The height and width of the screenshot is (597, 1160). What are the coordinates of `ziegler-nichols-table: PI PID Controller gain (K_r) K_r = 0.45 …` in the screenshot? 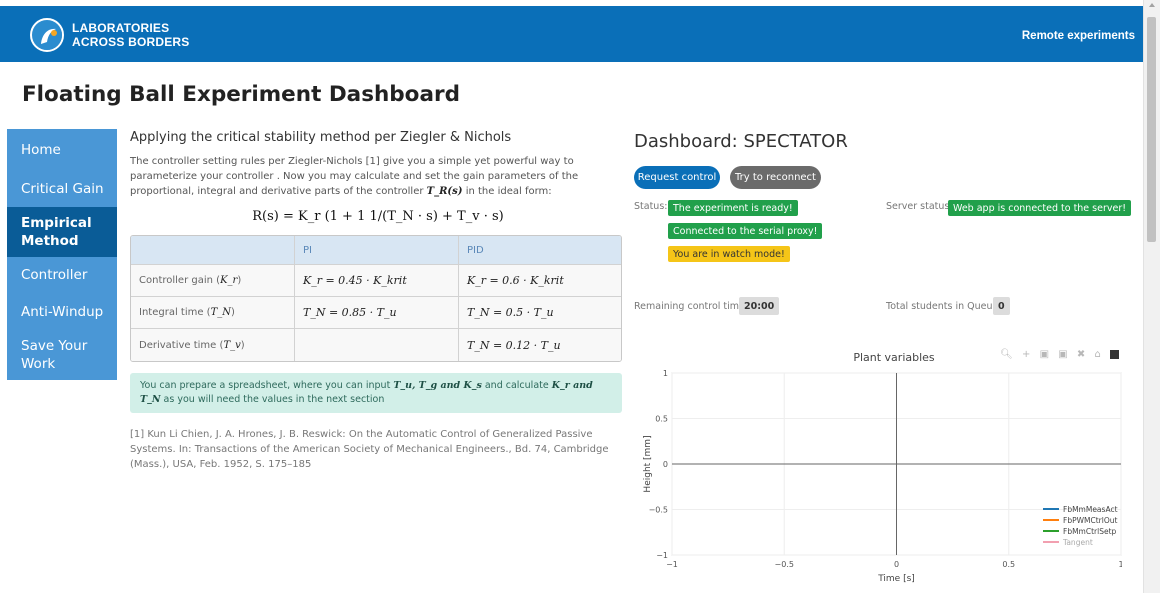 It's located at (376, 298).